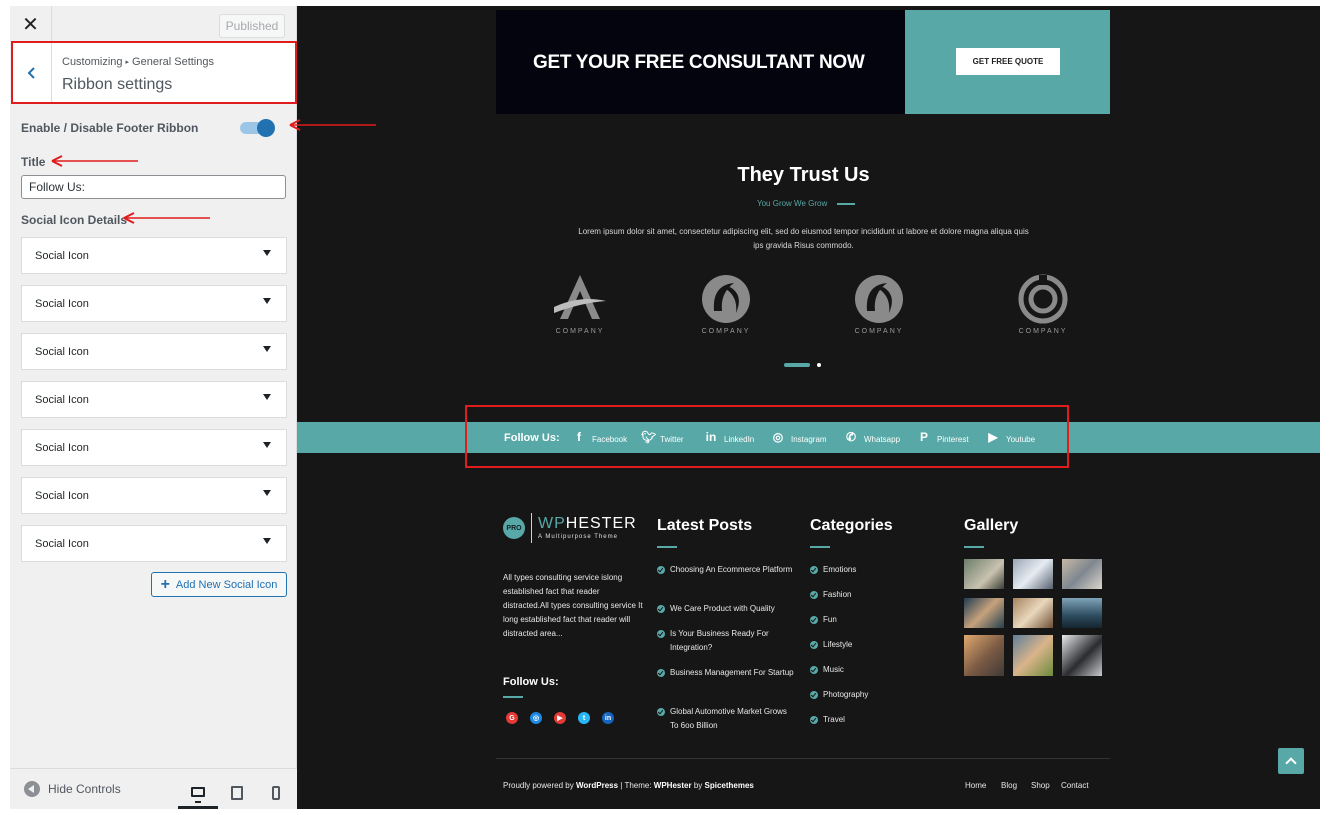  Describe the element at coordinates (117, 84) in the screenshot. I see `section-title: Ribbon settings` at that location.